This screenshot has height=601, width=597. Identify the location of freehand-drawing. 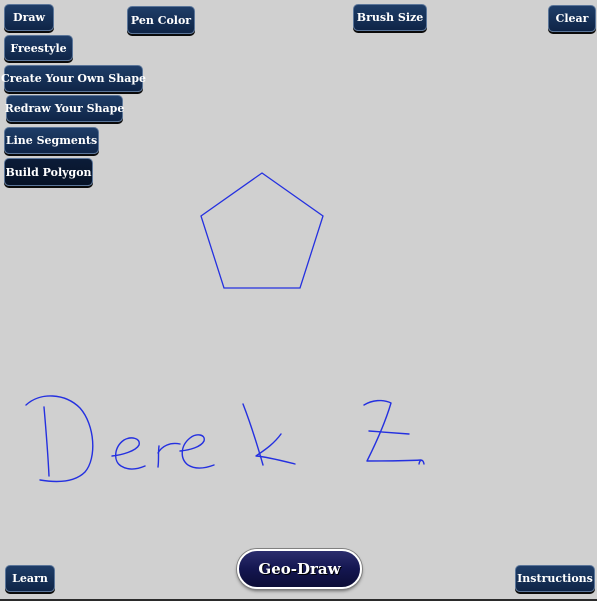
(225, 439).